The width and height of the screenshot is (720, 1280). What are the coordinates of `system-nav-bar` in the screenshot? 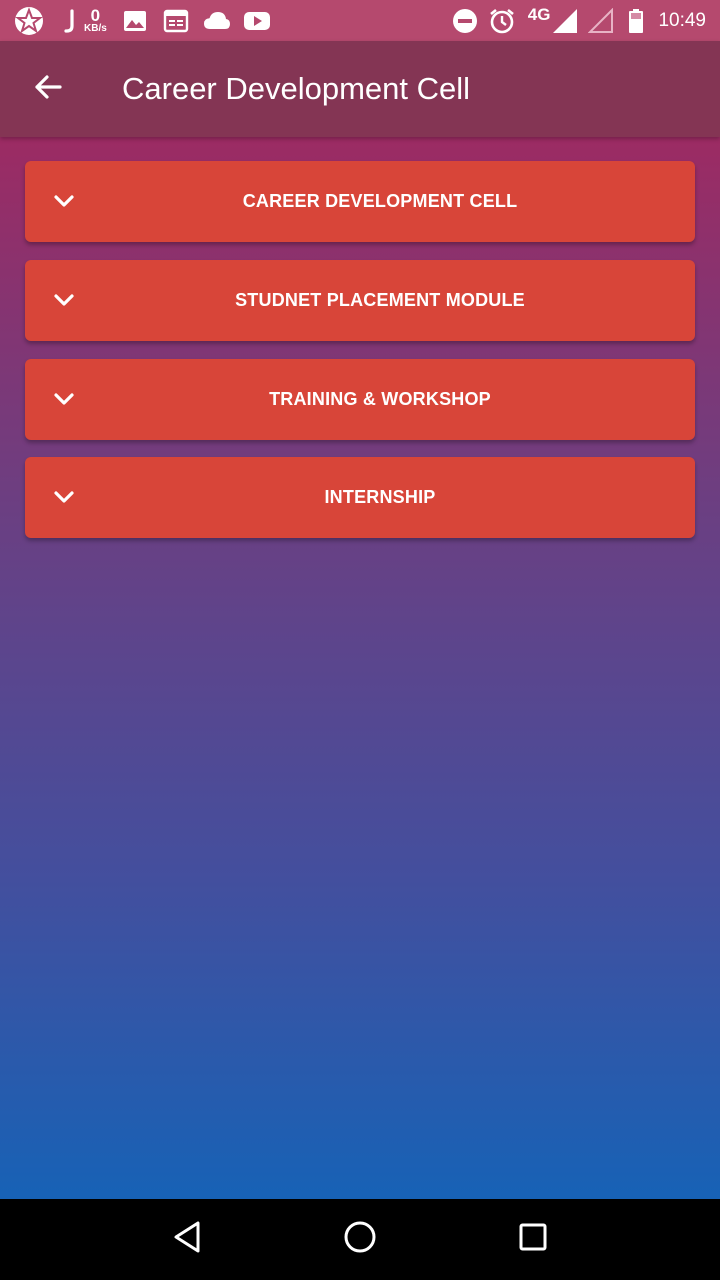 It's located at (360, 1239).